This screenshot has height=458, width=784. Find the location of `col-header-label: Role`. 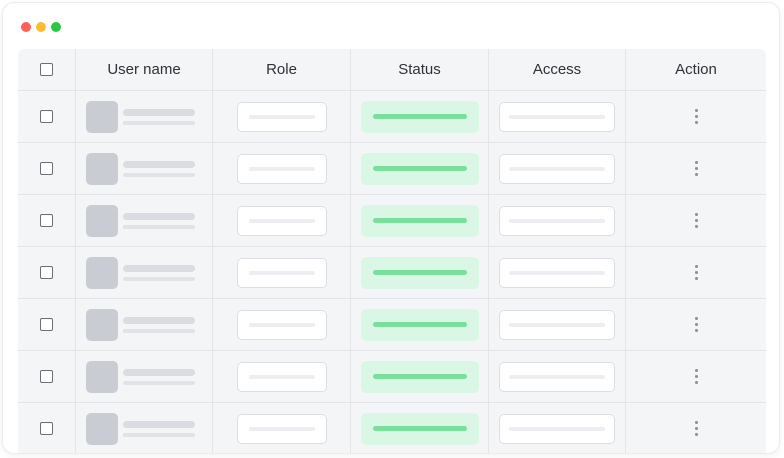

col-header-label: Role is located at coordinates (281, 69).